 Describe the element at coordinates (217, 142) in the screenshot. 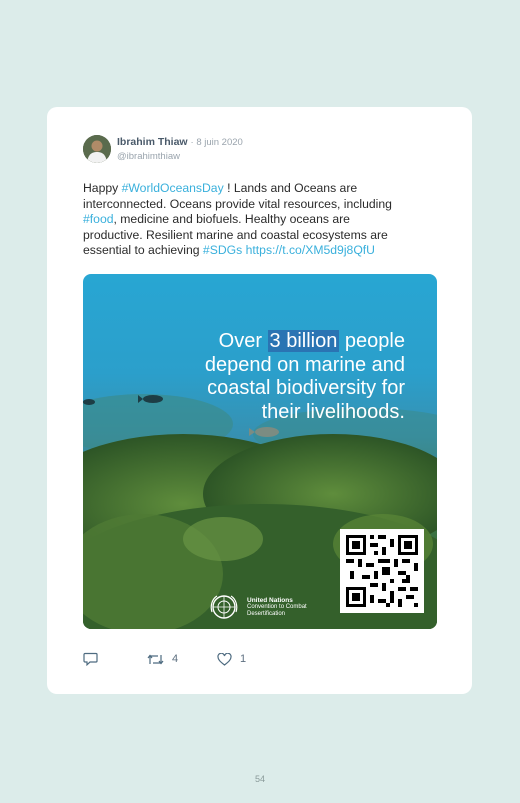

I see `tweet-date: · 8 juin 2020` at that location.